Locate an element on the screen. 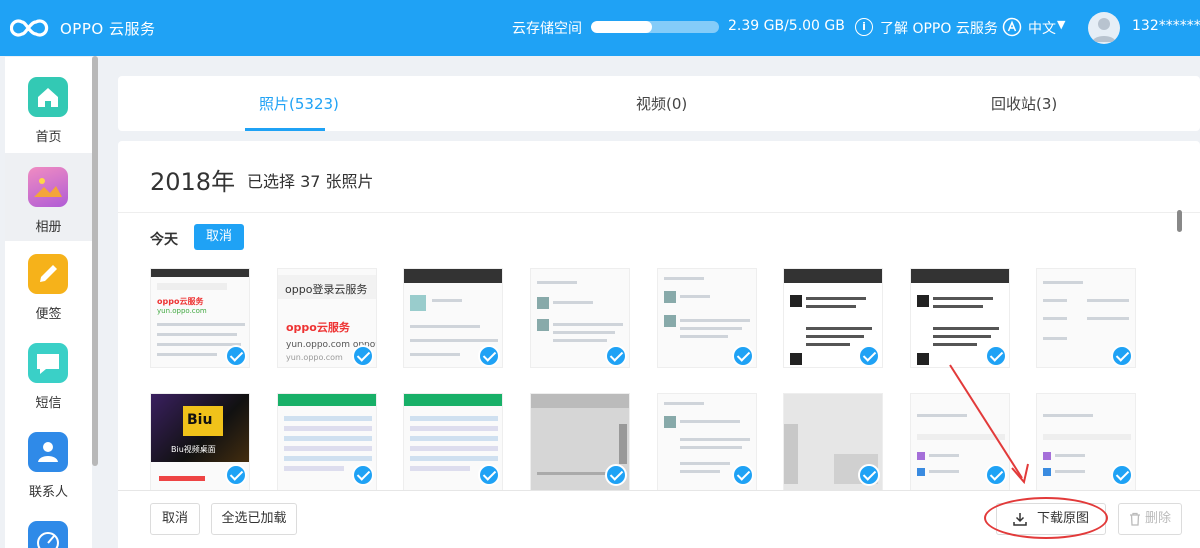  day-heading: 今天 is located at coordinates (164, 240).